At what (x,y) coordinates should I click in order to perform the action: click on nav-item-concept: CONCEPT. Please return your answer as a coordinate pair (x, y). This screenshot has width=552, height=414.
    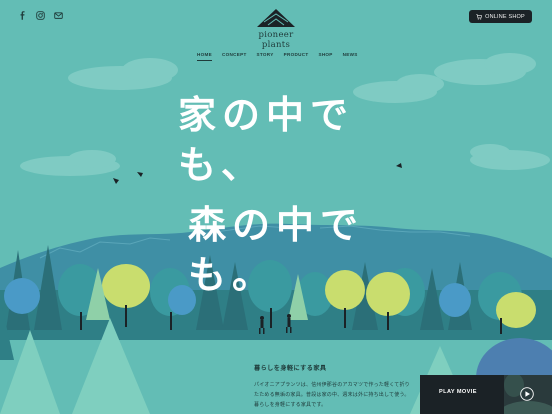
    Looking at the image, I should click on (234, 56).